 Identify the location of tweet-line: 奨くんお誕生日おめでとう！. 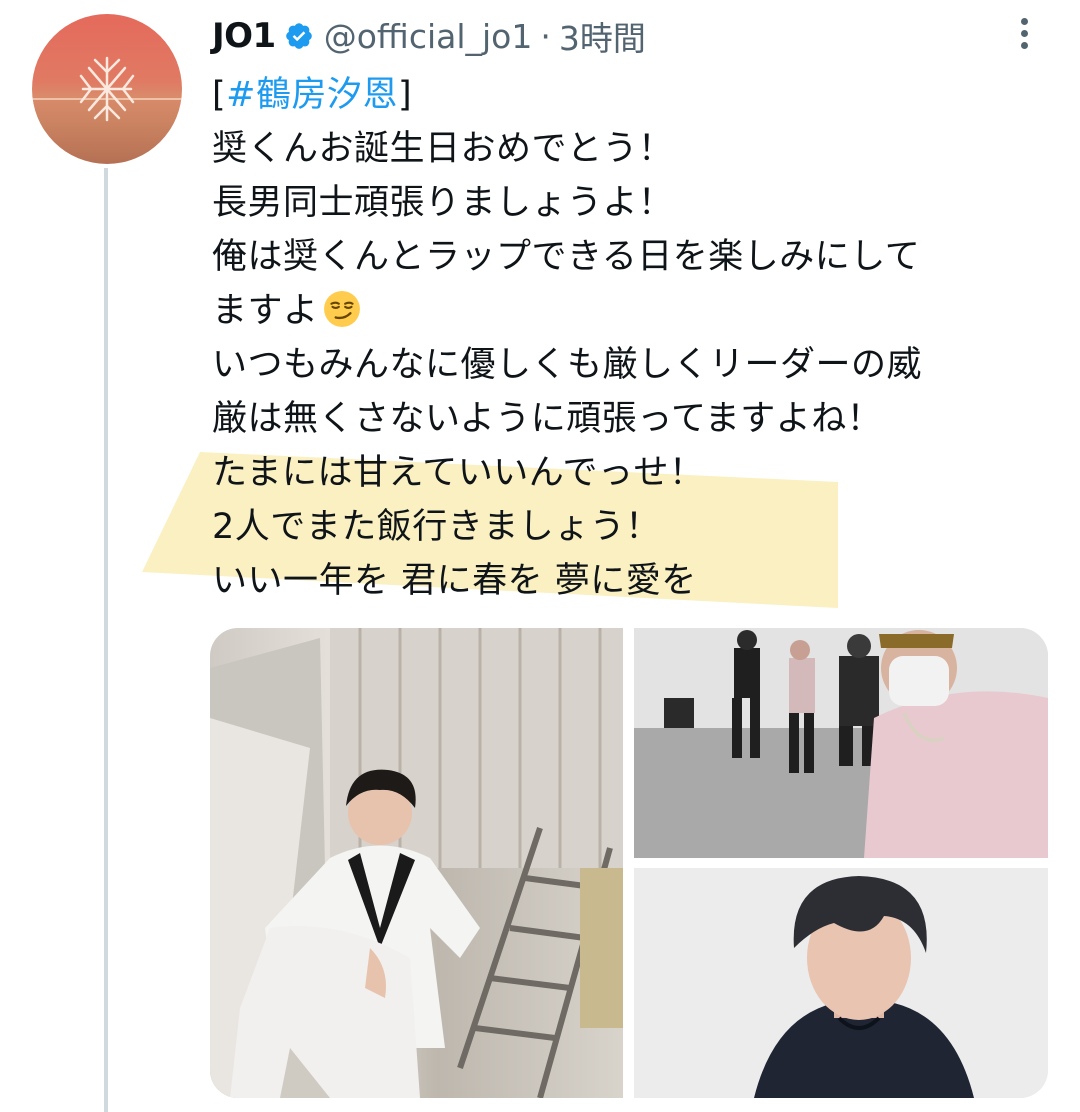
(443, 149).